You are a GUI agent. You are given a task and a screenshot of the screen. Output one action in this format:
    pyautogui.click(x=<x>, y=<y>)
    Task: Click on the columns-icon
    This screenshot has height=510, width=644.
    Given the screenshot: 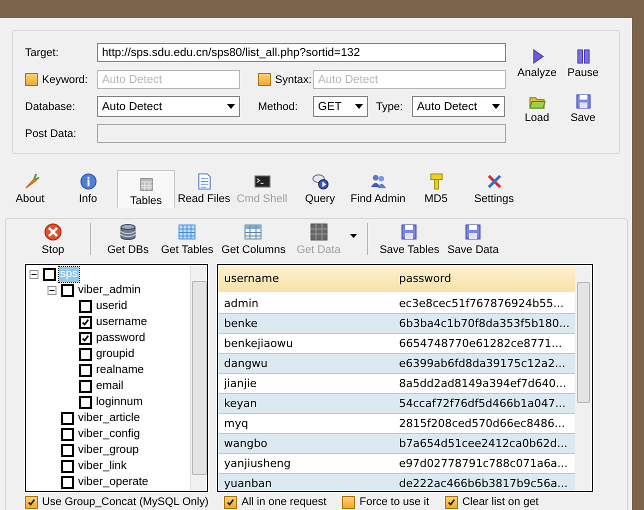 What is the action you would take?
    pyautogui.click(x=253, y=231)
    